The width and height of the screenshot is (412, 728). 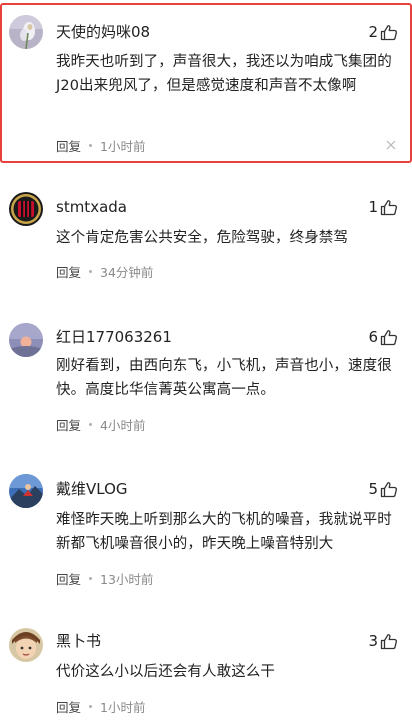 I want to click on like-button: 2, so click(x=383, y=32).